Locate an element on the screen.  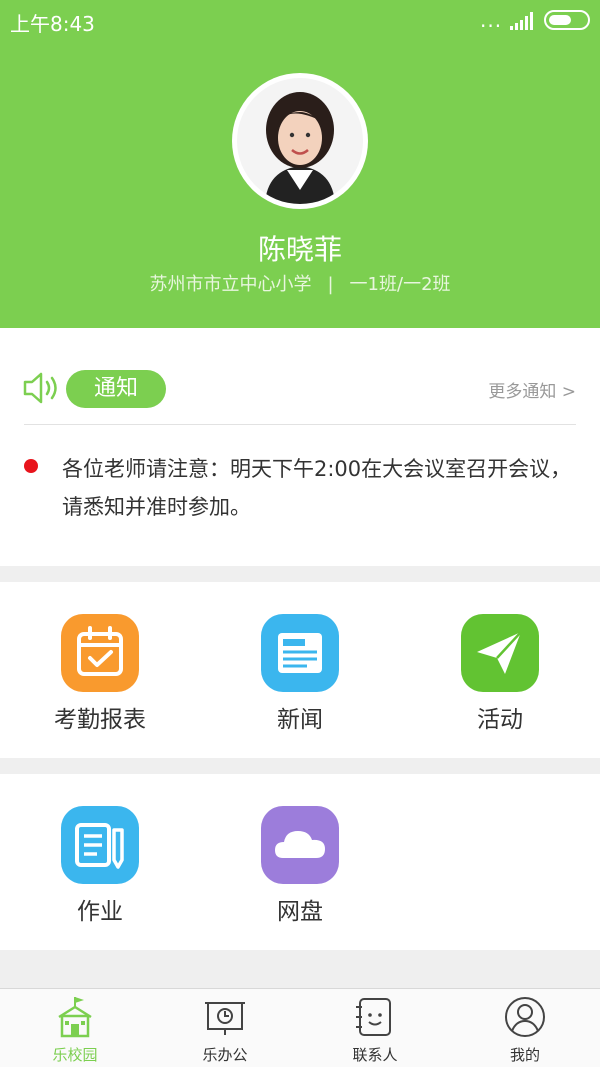
grid-label: 新闻 is located at coordinates (300, 720).